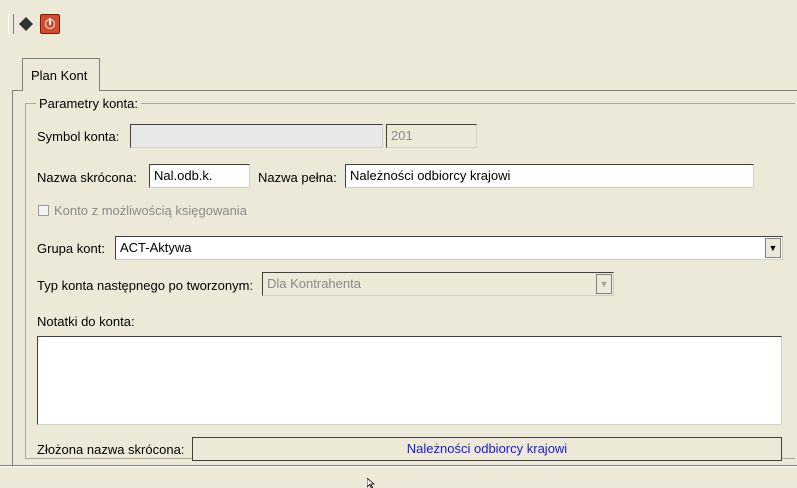 This screenshot has height=488, width=797. Describe the element at coordinates (487, 449) in the screenshot. I see `composite-name-field: Należności odbiorcy krajowi` at that location.